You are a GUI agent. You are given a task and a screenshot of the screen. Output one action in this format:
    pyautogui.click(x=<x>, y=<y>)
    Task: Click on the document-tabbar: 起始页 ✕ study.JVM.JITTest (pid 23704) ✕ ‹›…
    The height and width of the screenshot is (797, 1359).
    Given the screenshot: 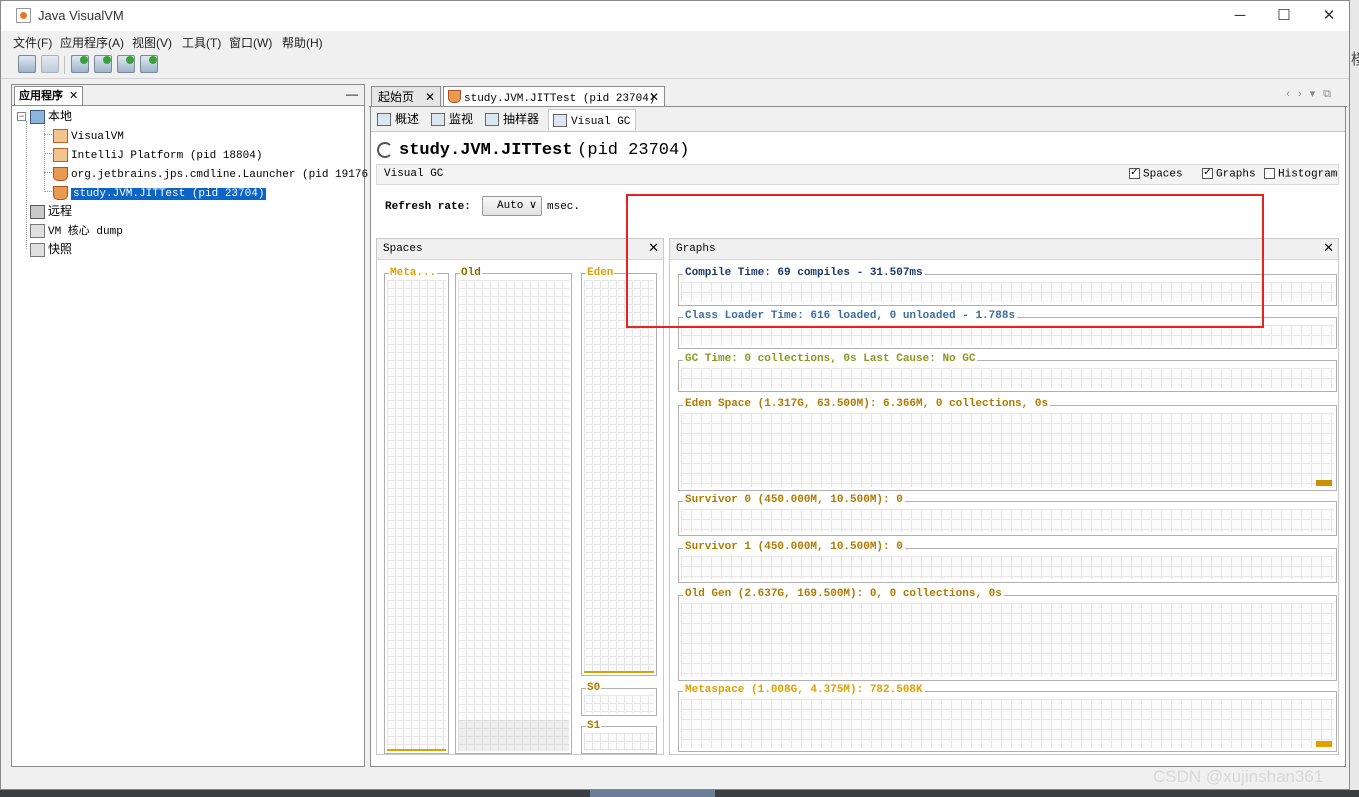 What is the action you would take?
    pyautogui.click(x=858, y=95)
    